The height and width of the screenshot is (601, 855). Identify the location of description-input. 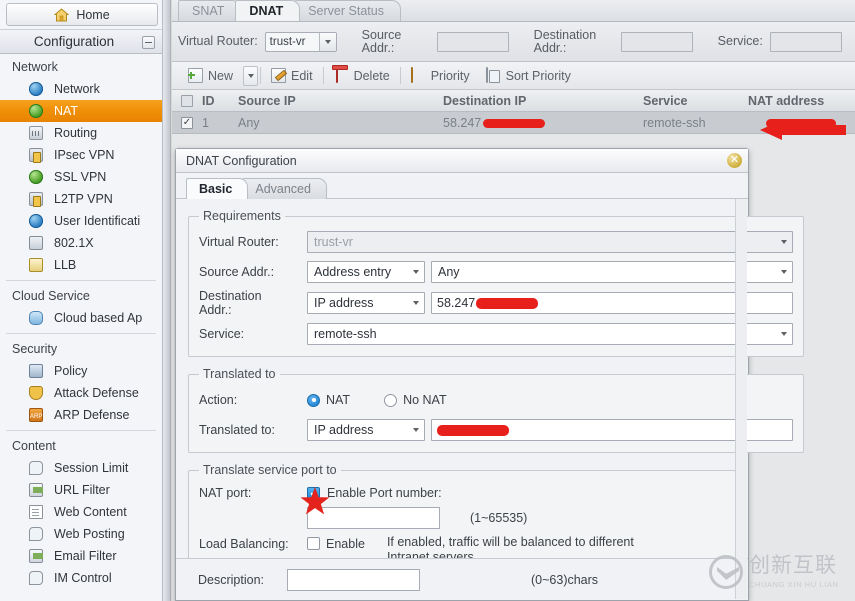
(353, 579).